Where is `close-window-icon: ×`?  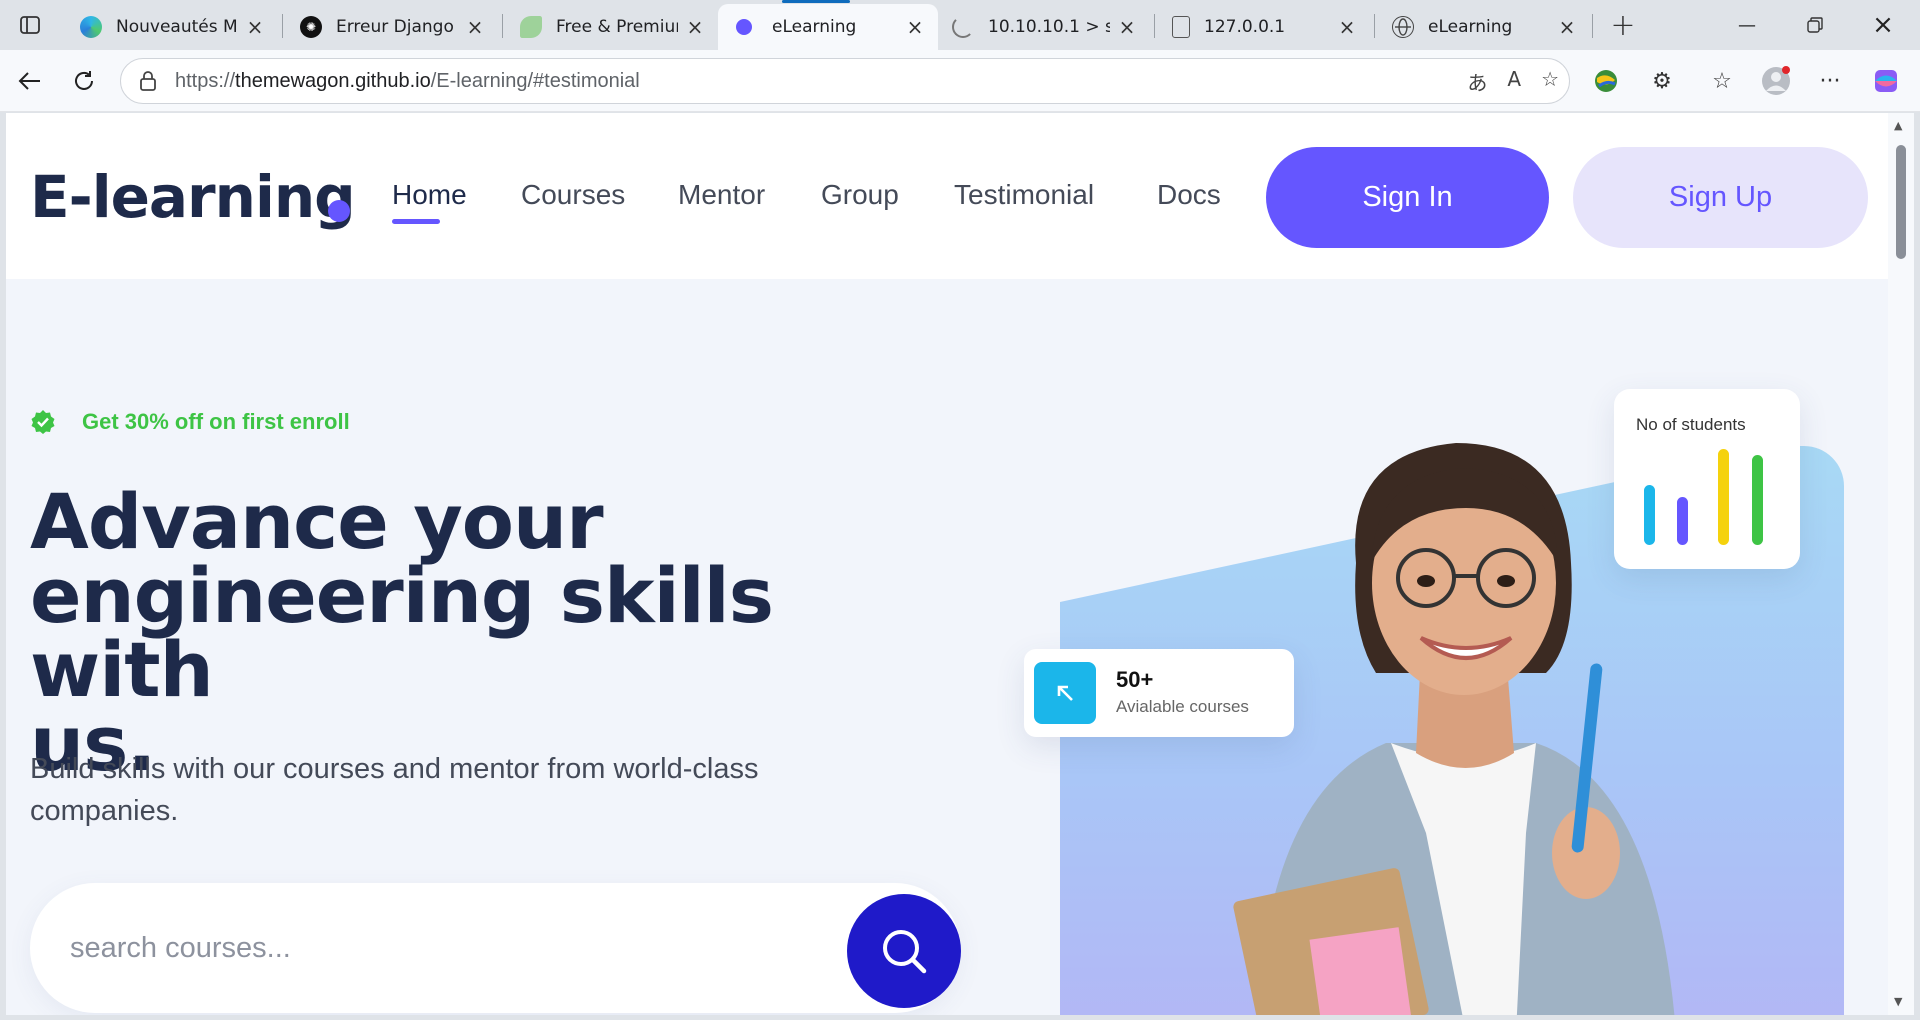 close-window-icon: × is located at coordinates (1883, 25).